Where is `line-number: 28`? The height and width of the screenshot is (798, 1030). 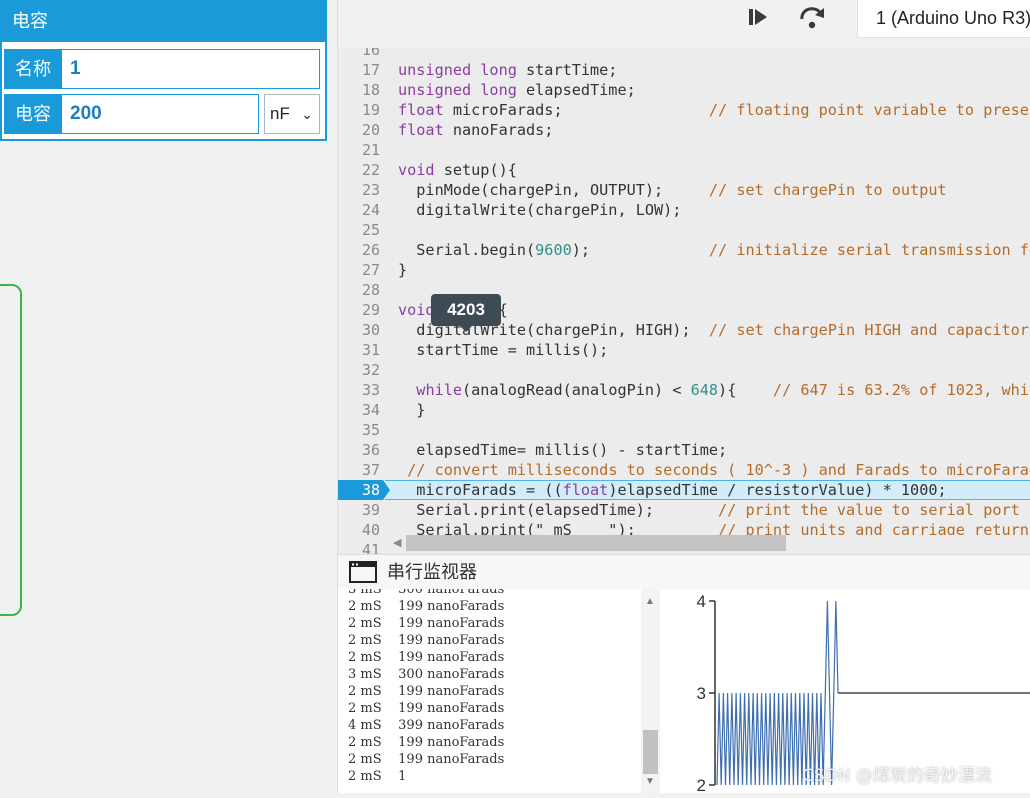
line-number: 28 is located at coordinates (359, 290).